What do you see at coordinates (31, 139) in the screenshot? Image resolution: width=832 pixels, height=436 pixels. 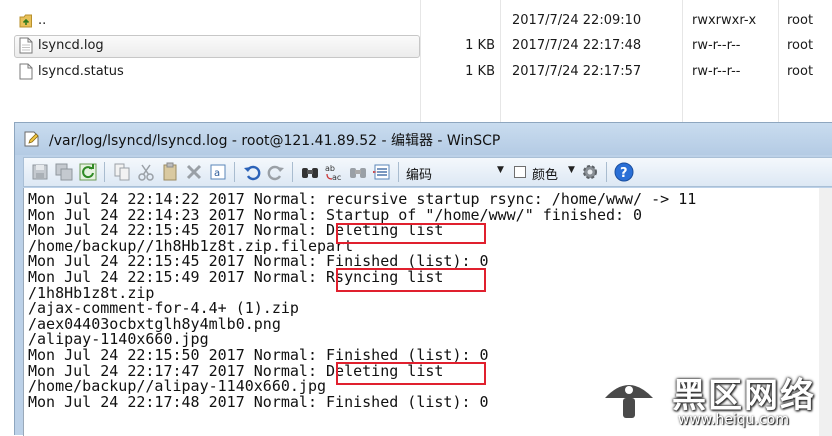 I see `edit-document-icon` at bounding box center [31, 139].